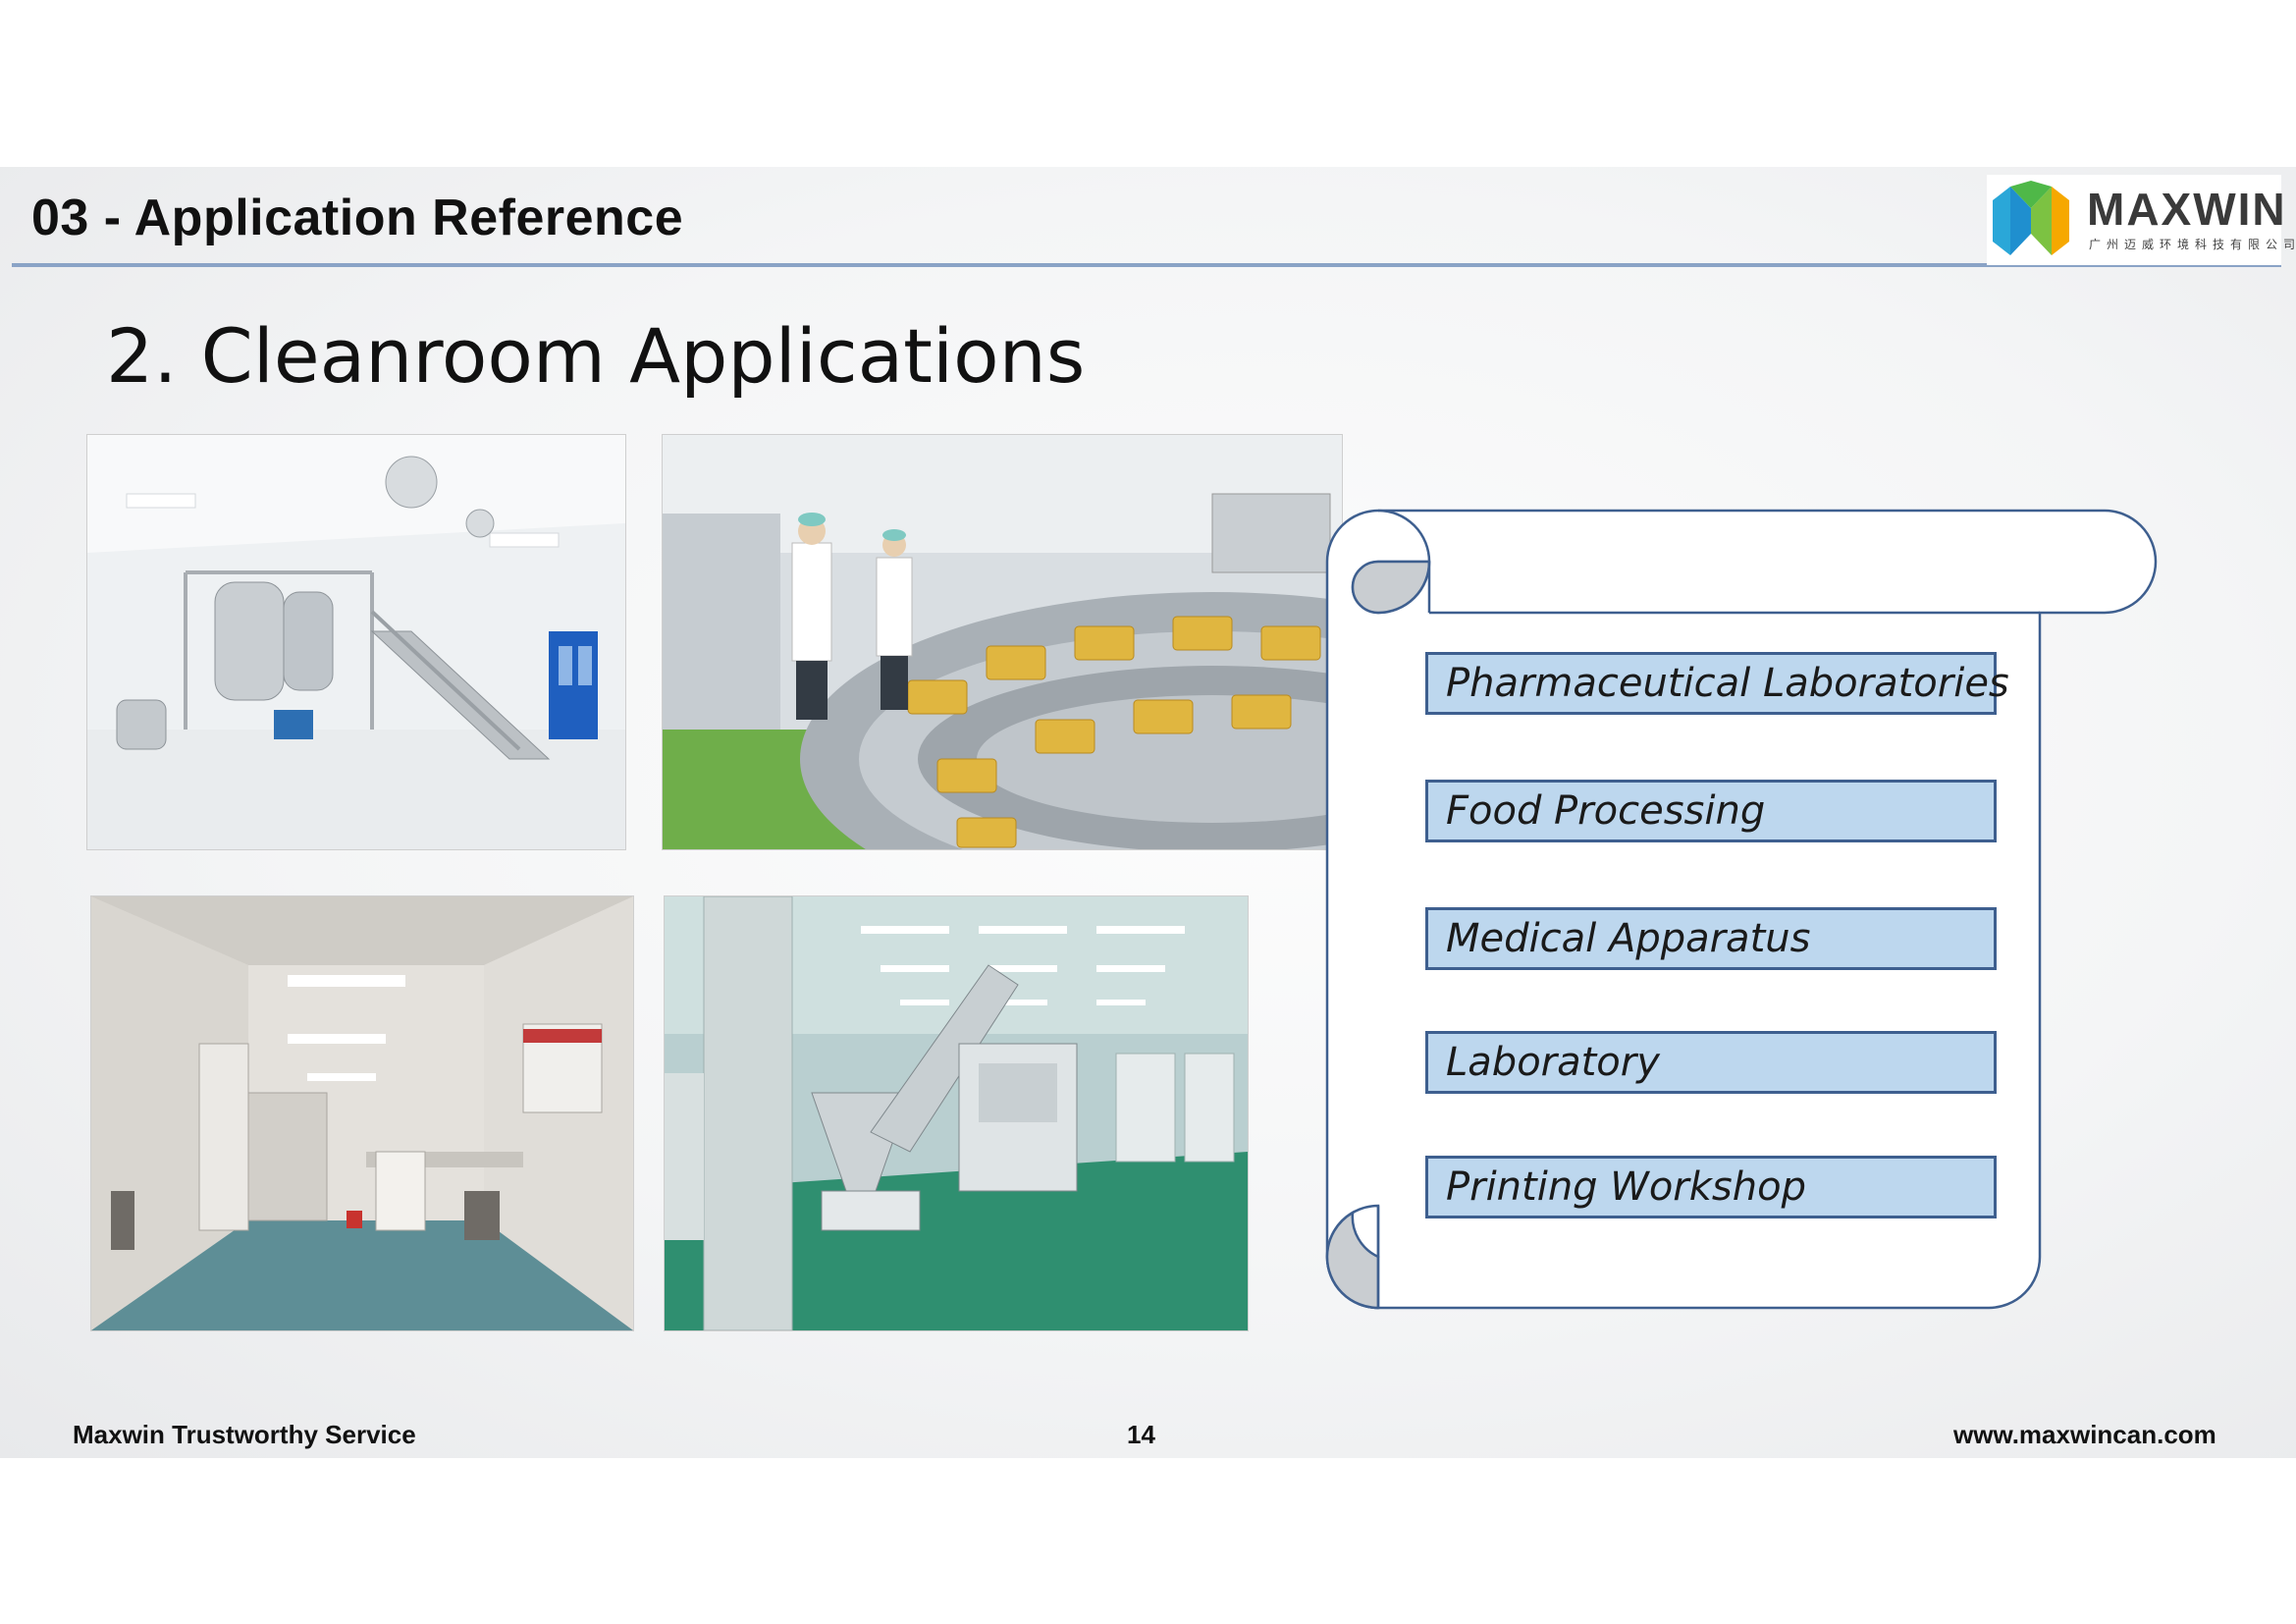 Image resolution: width=2296 pixels, height=1624 pixels. I want to click on slide-title: 2. Cleanroom Applications, so click(596, 356).